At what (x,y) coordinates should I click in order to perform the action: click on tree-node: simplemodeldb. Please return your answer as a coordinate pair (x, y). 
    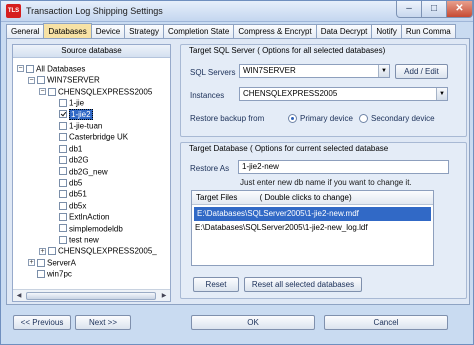
    Looking at the image, I should click on (86, 228).